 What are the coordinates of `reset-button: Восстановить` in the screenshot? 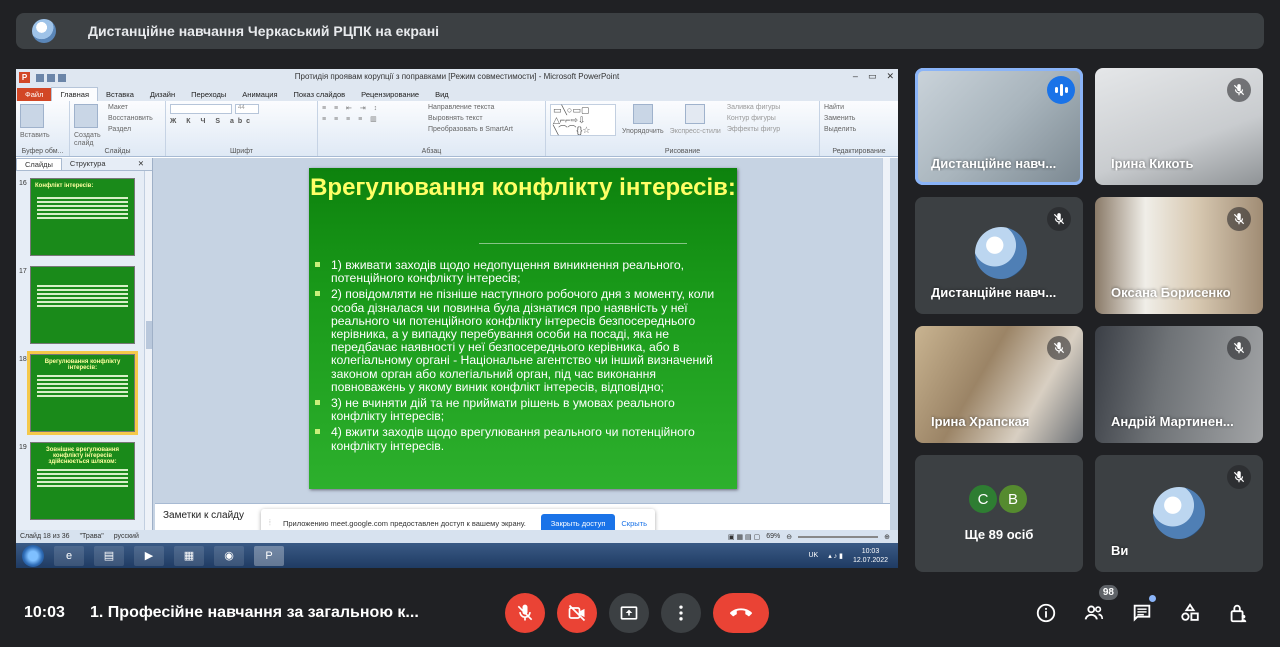 It's located at (130, 120).